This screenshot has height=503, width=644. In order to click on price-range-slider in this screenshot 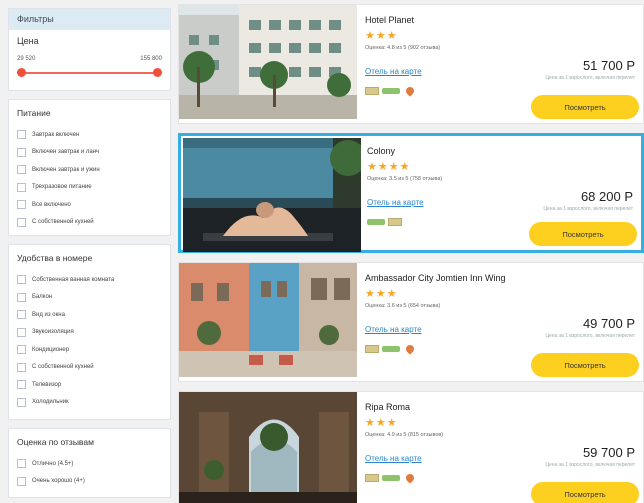, I will do `click(89, 73)`.